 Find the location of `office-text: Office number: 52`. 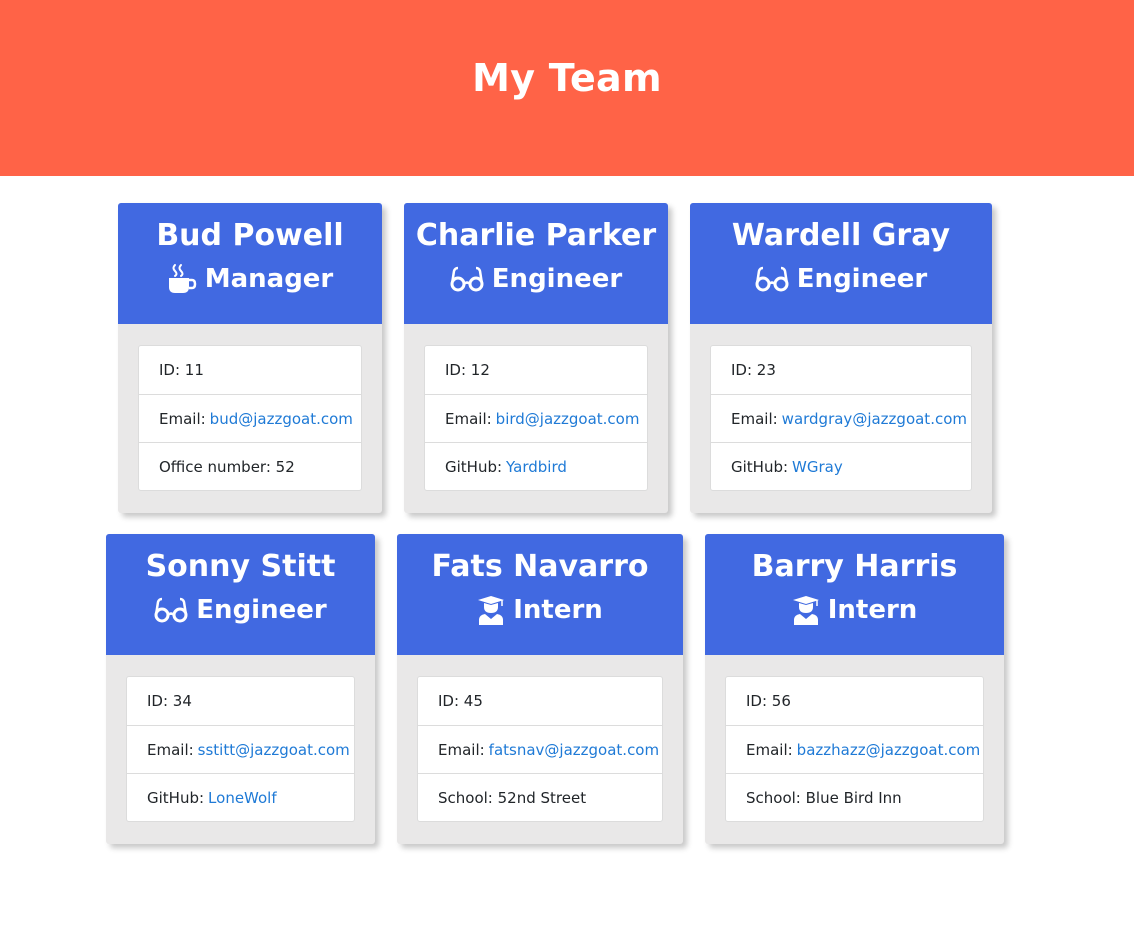

office-text: Office number: 52 is located at coordinates (227, 466).